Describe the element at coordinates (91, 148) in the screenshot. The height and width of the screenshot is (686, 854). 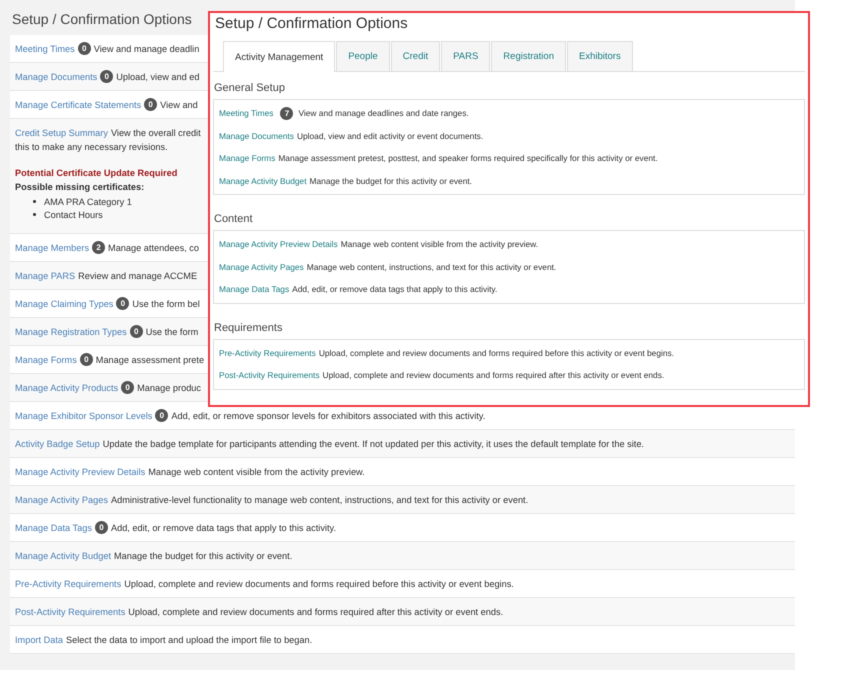
I see `description: this to make any necessary revisions.` at that location.